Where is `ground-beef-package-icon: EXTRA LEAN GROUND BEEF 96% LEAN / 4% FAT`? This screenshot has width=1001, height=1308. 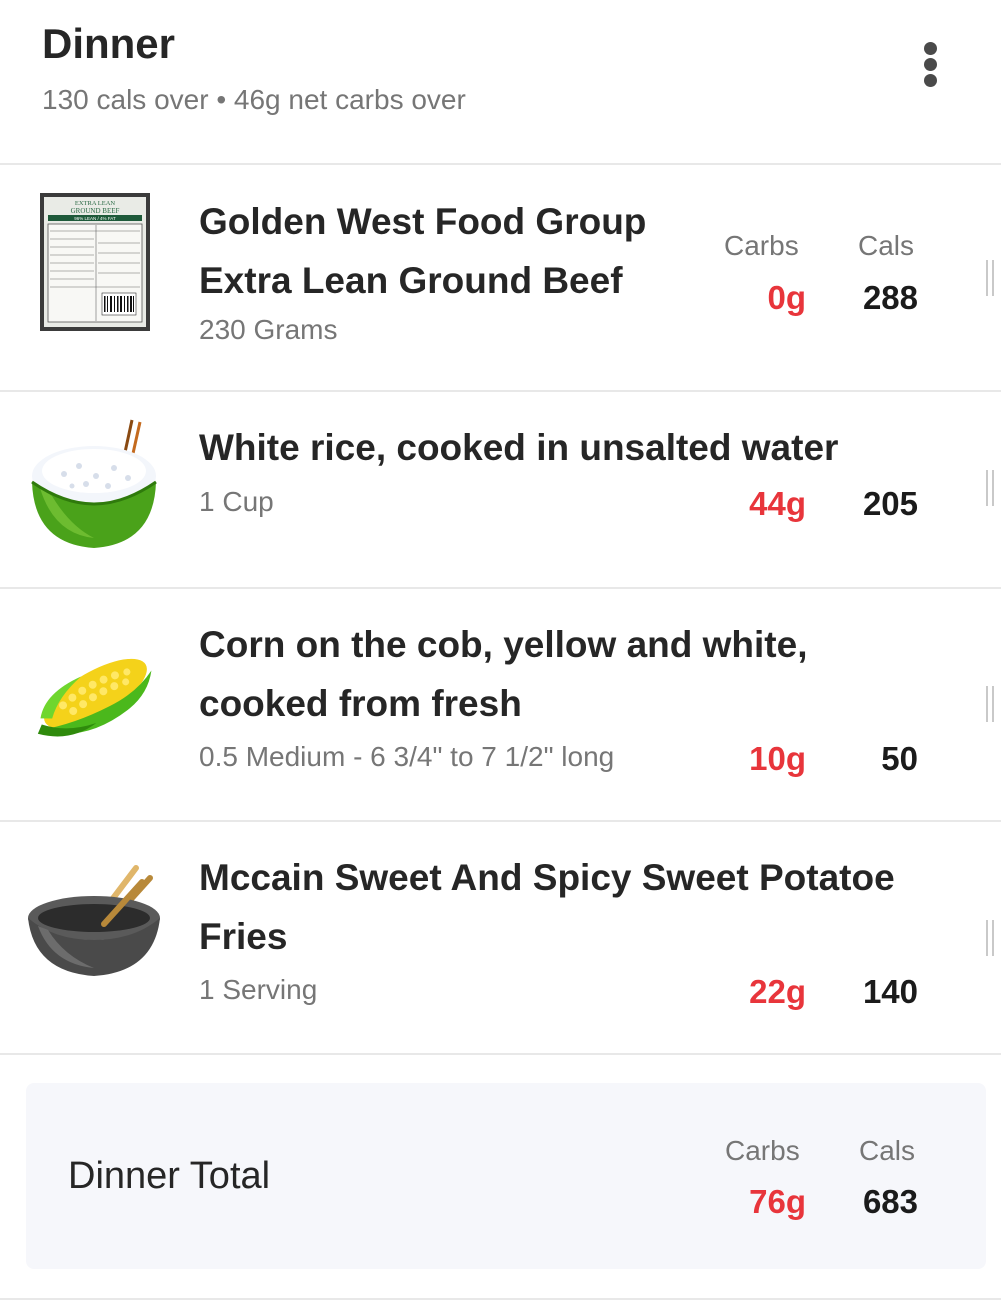
ground-beef-package-icon: EXTRA LEAN GROUND BEEF 96% LEAN / 4% FAT is located at coordinates (94, 263).